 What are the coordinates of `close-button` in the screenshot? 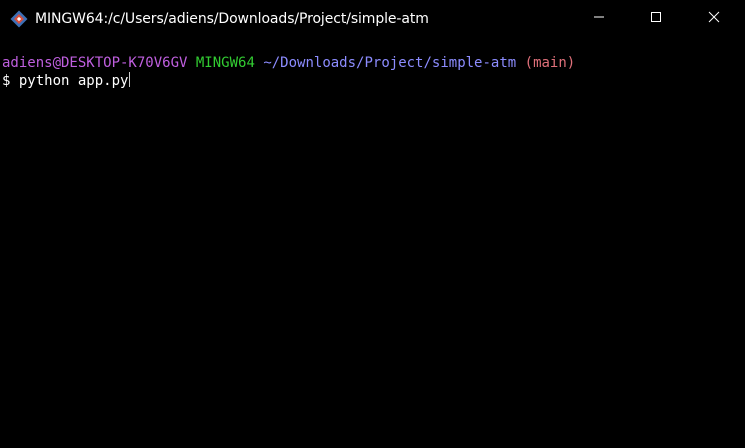 It's located at (714, 19).